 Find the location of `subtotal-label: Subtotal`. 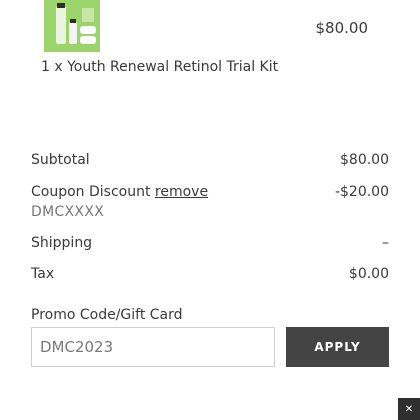

subtotal-label: Subtotal is located at coordinates (60, 160).